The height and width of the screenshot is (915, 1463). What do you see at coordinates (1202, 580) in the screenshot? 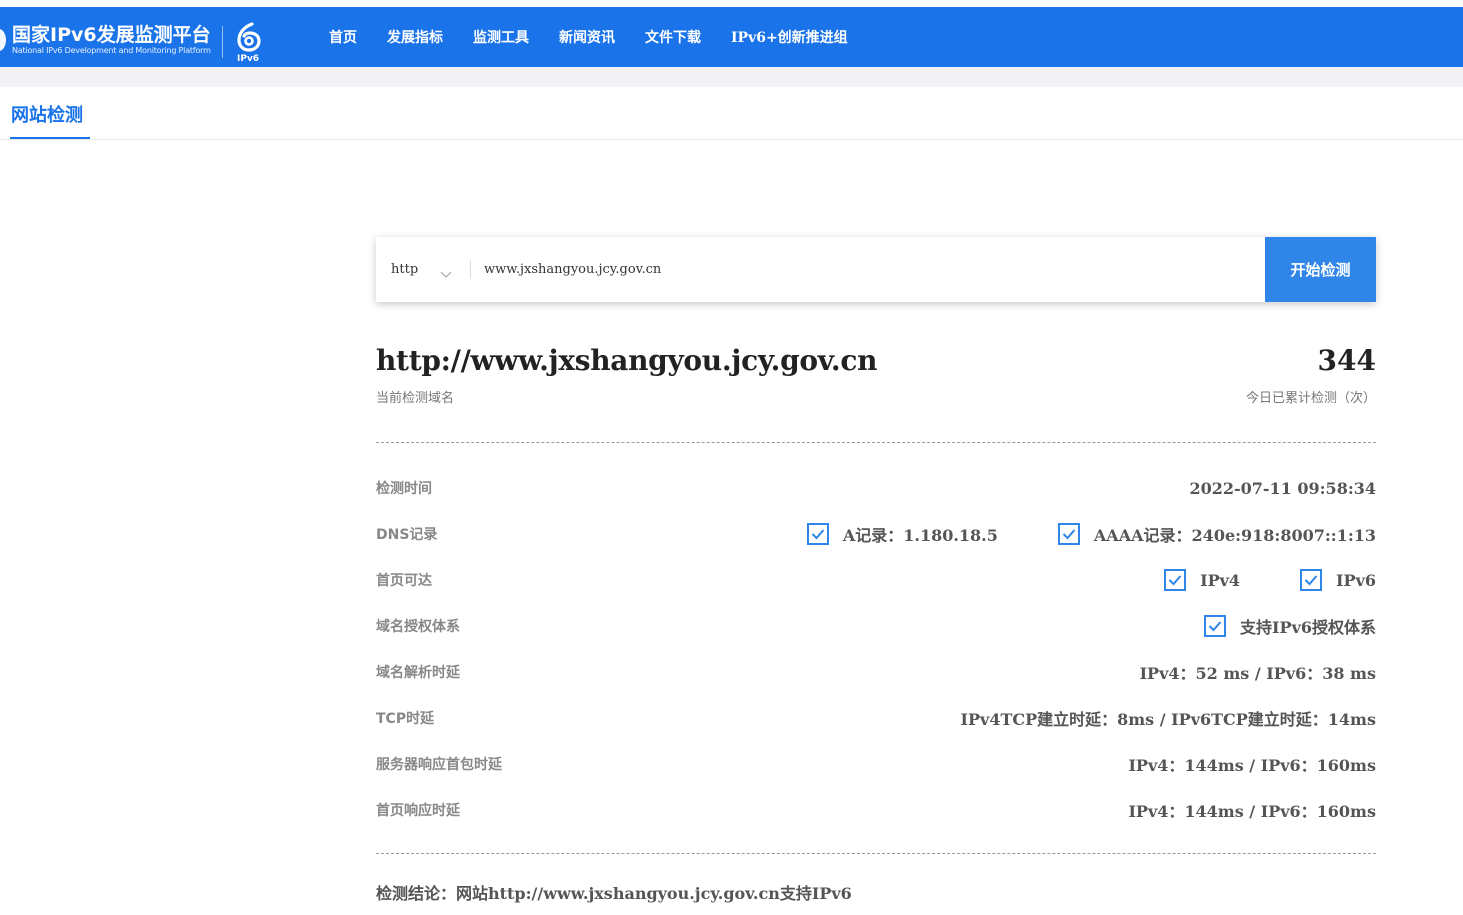
I see `reach-ipv4: IPv4` at bounding box center [1202, 580].